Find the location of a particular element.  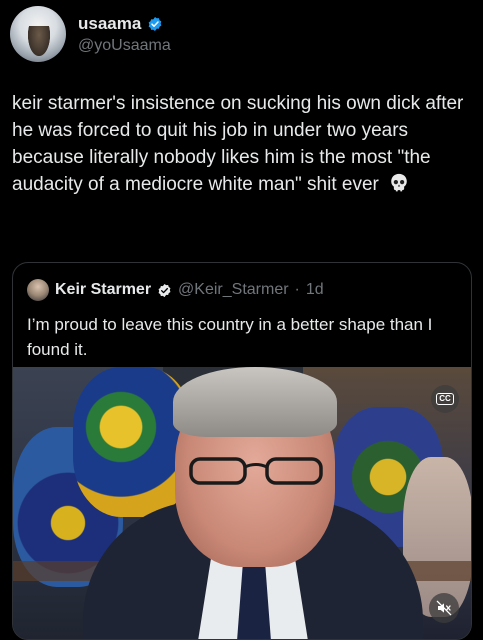

quoted-timestamp: 1d is located at coordinates (315, 290).